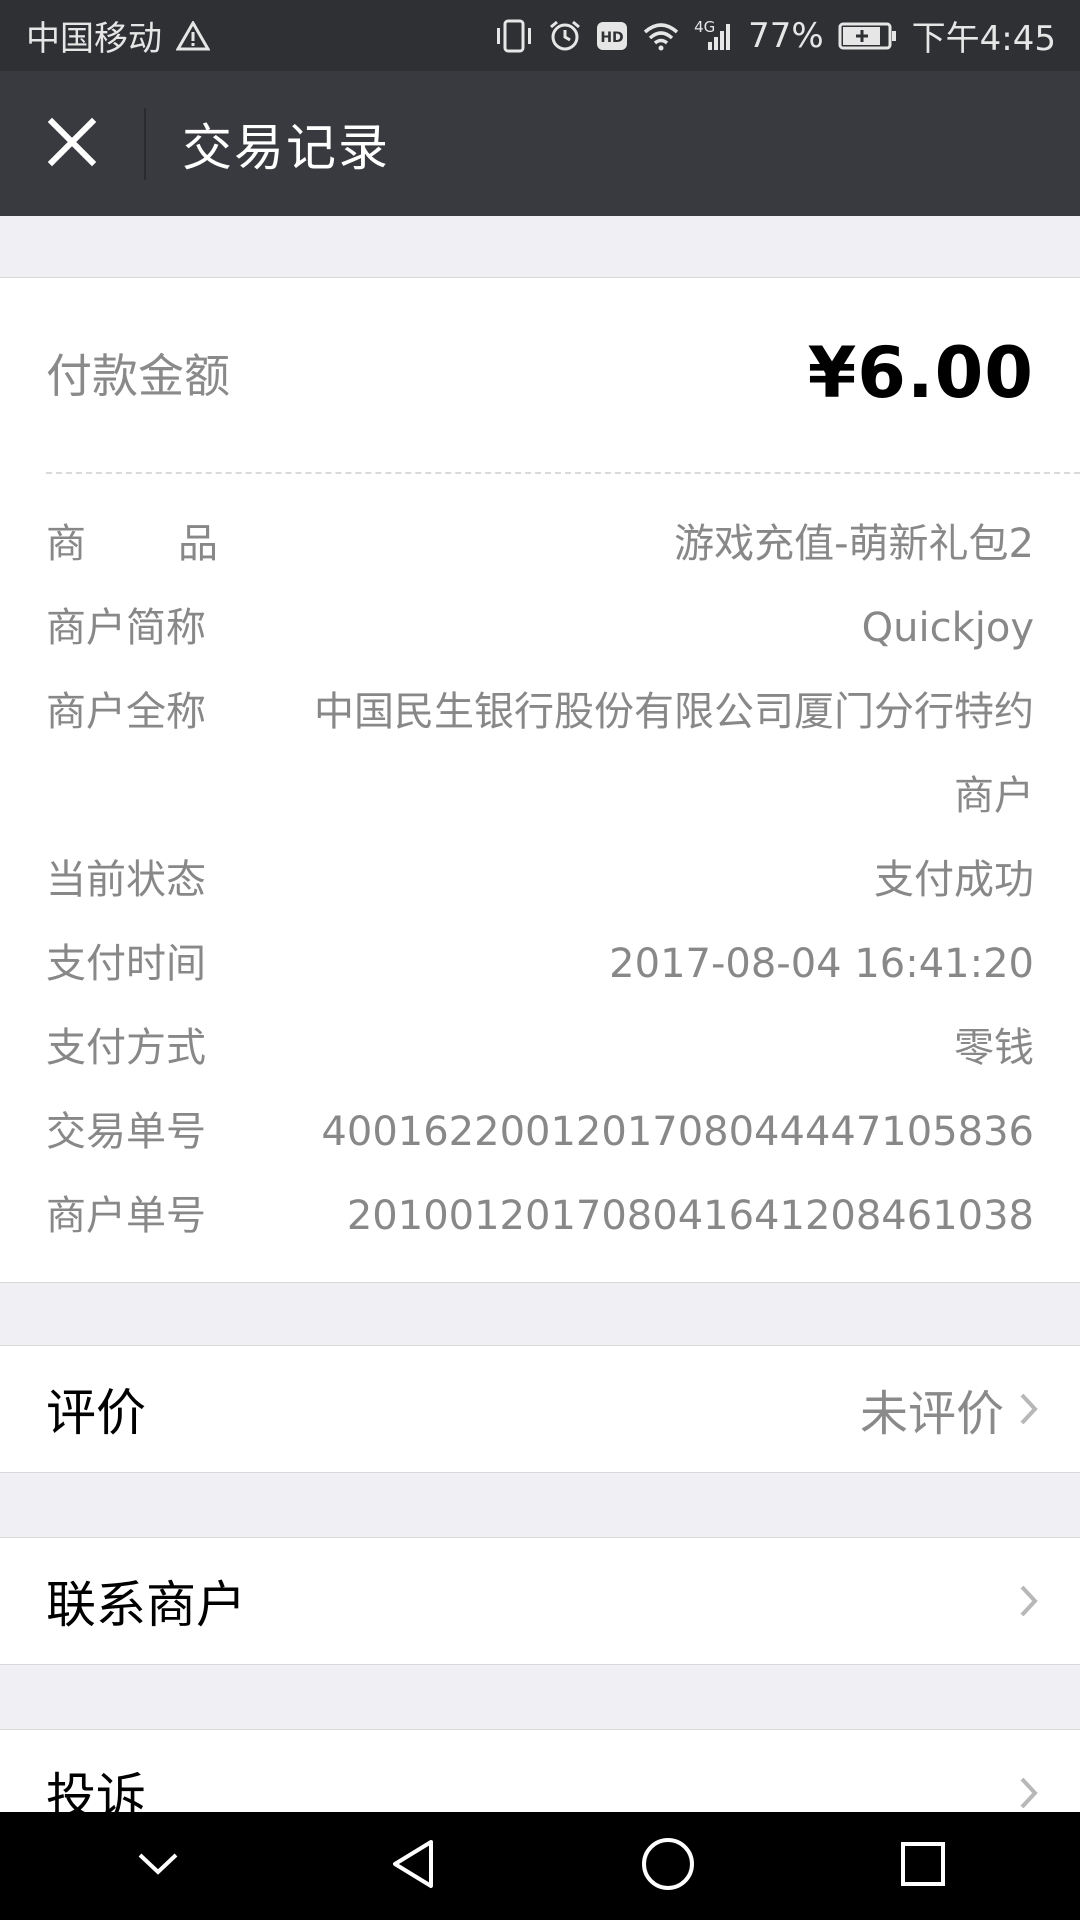 This screenshot has height=1920, width=1080. I want to click on detail-value: 支付成功, so click(954, 880).